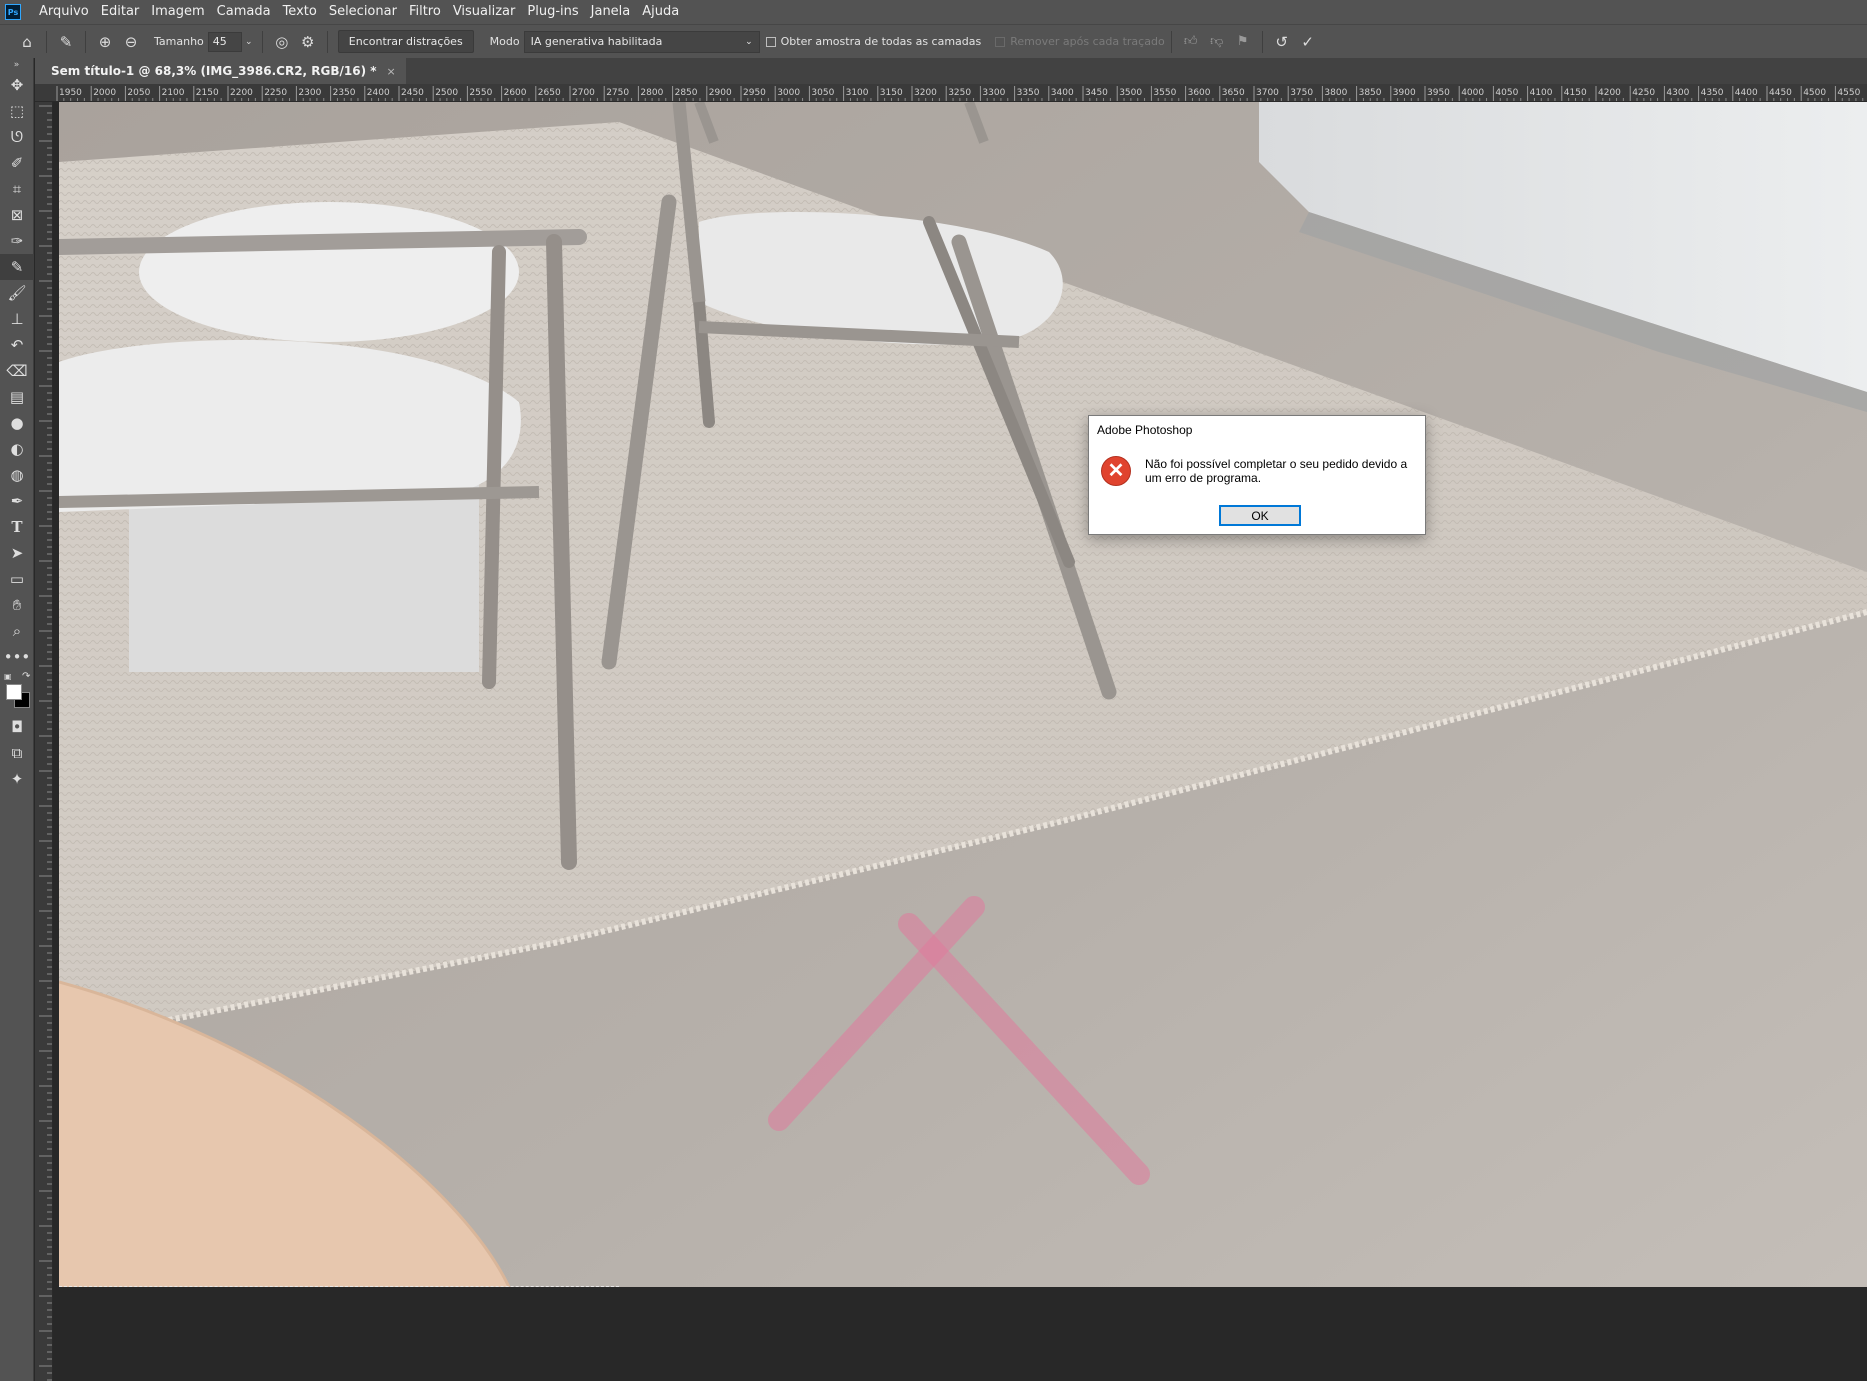 This screenshot has width=1867, height=1381. I want to click on history-brush-tool-icon: ↶, so click(17, 345).